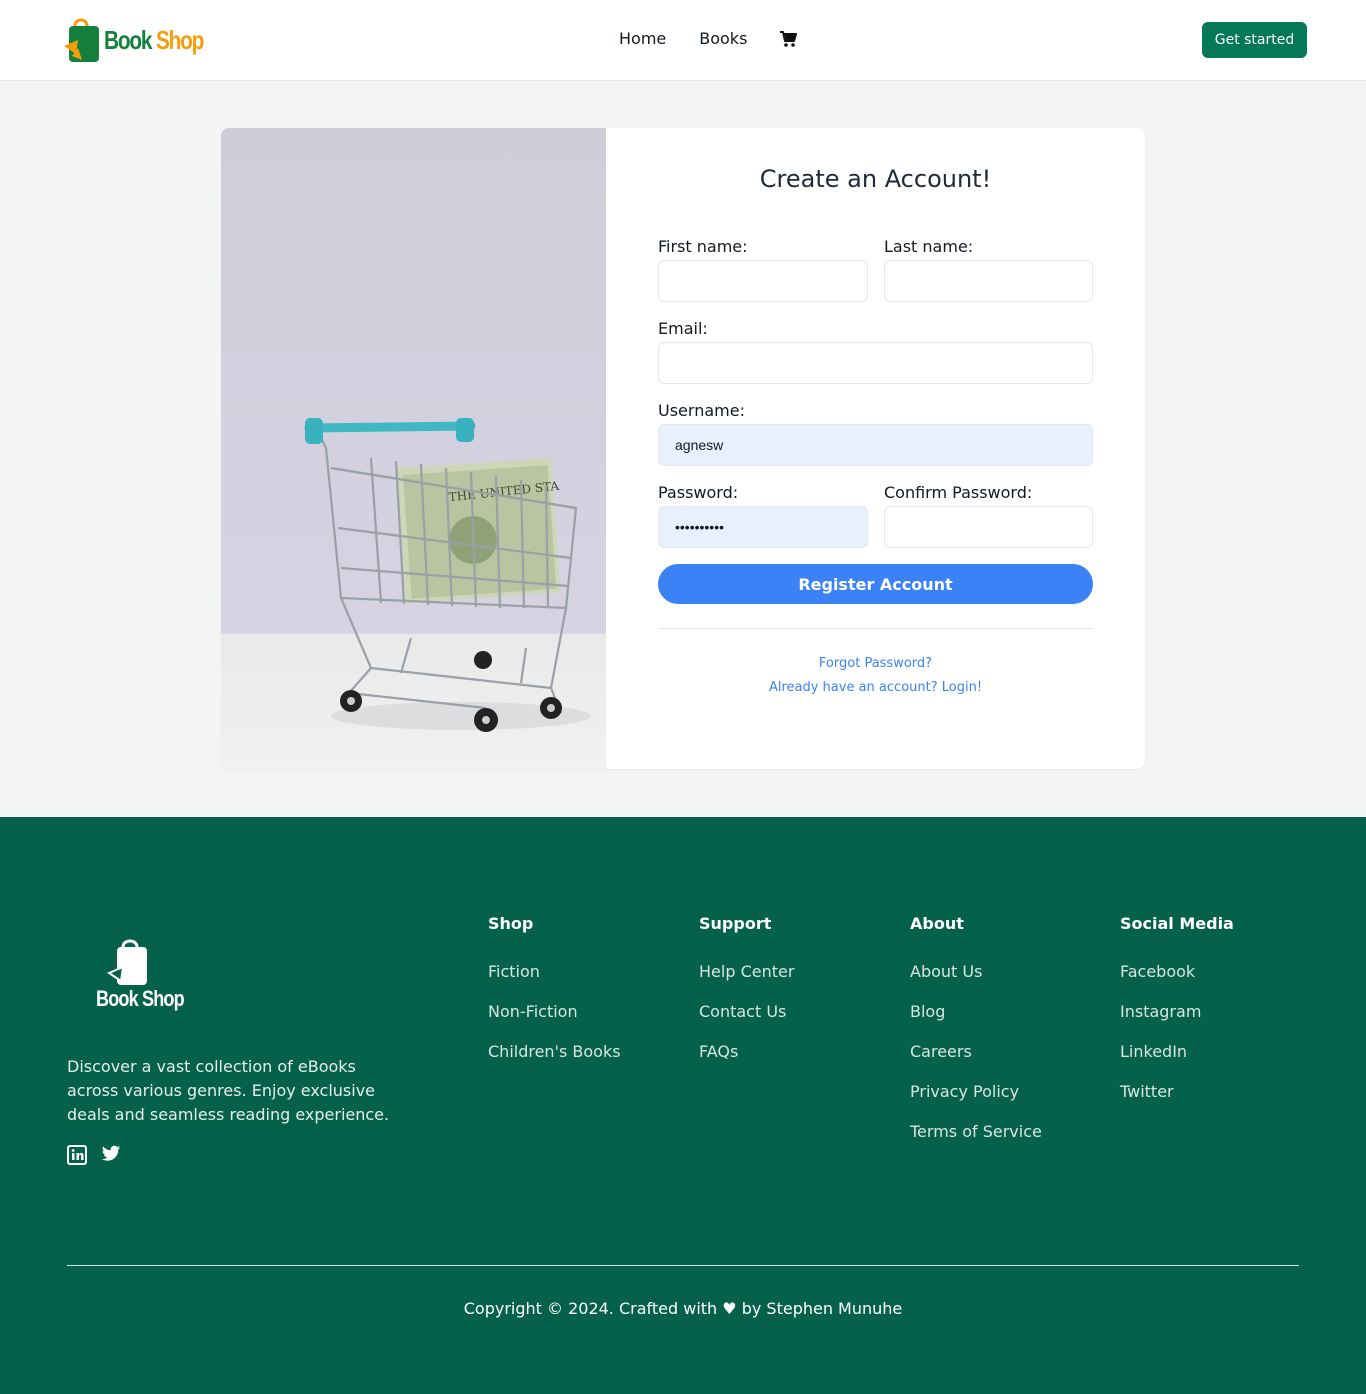 The height and width of the screenshot is (1394, 1366). I want to click on logo-word-book: Book, so click(128, 39).